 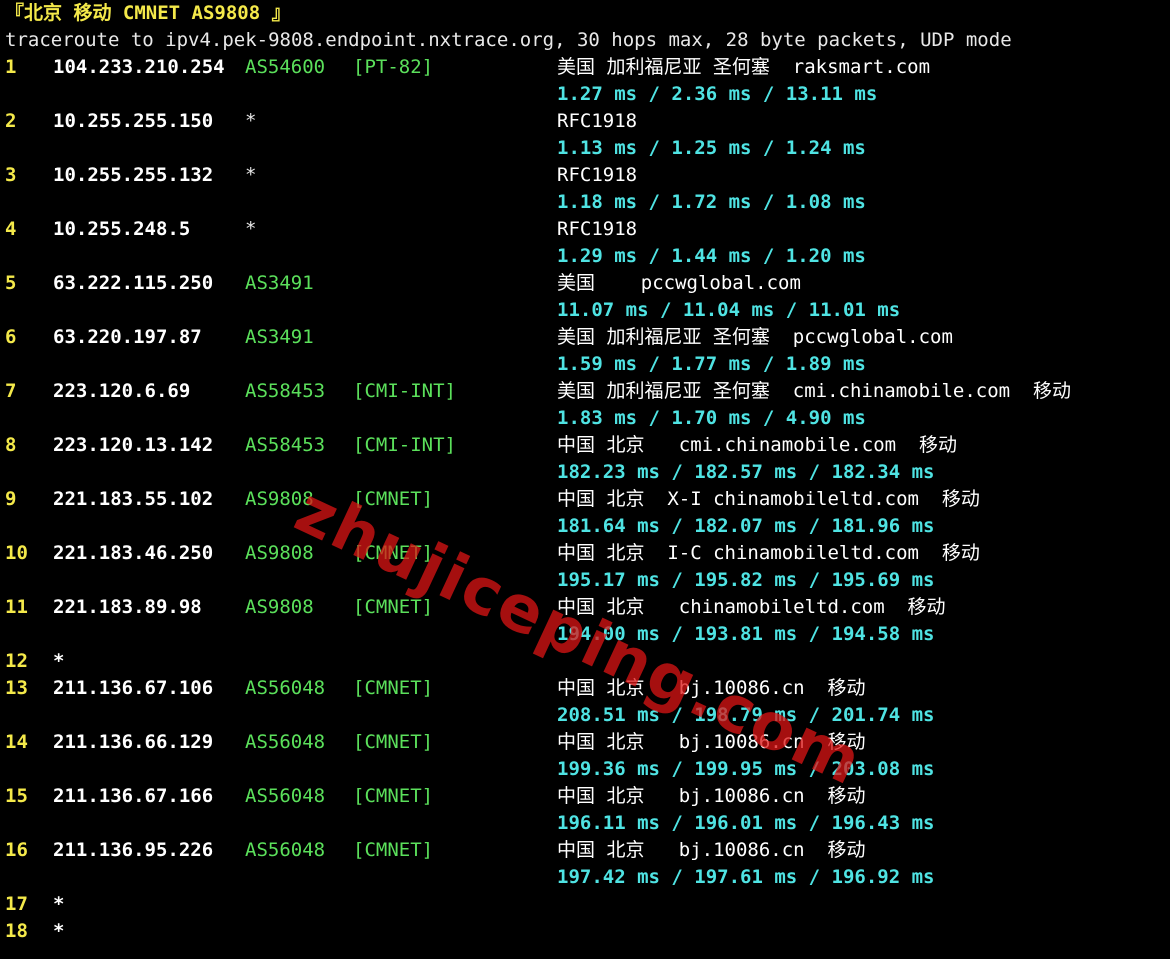 What do you see at coordinates (746, 526) in the screenshot?
I see `hop-rtt: 181.64 ms / 182.07 ms / 181.96 ms` at bounding box center [746, 526].